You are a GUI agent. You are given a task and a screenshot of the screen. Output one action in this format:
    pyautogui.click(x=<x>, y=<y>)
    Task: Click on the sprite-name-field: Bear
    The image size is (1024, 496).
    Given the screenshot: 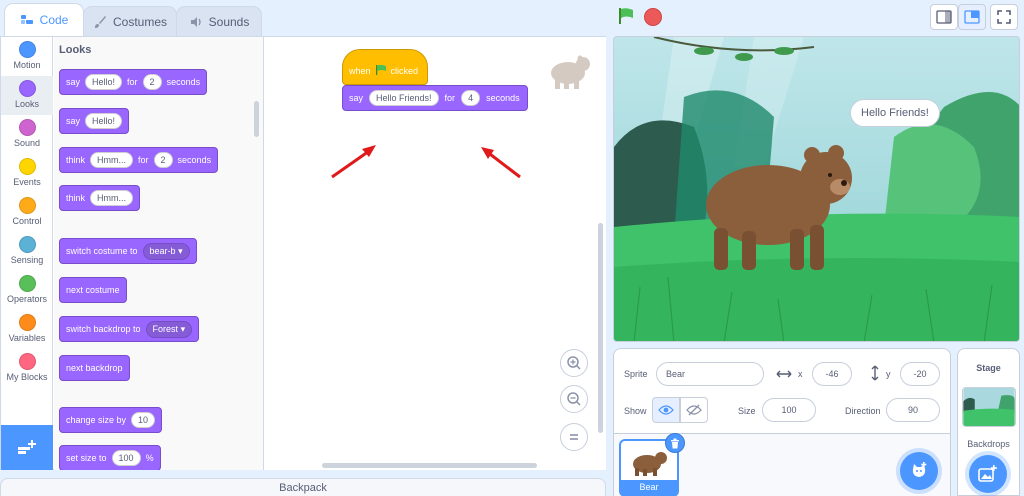 What is the action you would take?
    pyautogui.click(x=710, y=374)
    